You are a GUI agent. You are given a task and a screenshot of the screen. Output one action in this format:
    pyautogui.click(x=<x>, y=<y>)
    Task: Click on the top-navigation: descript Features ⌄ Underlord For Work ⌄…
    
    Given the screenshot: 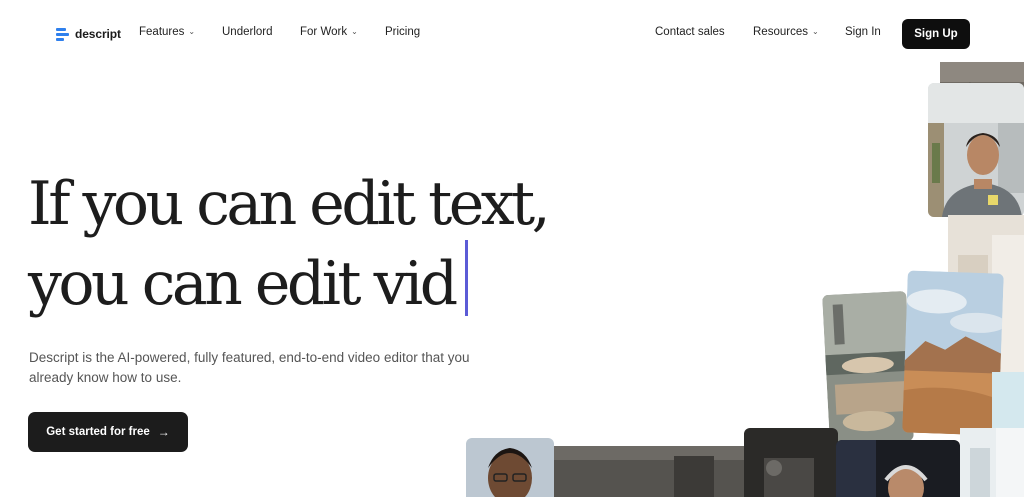 What is the action you would take?
    pyautogui.click(x=512, y=33)
    